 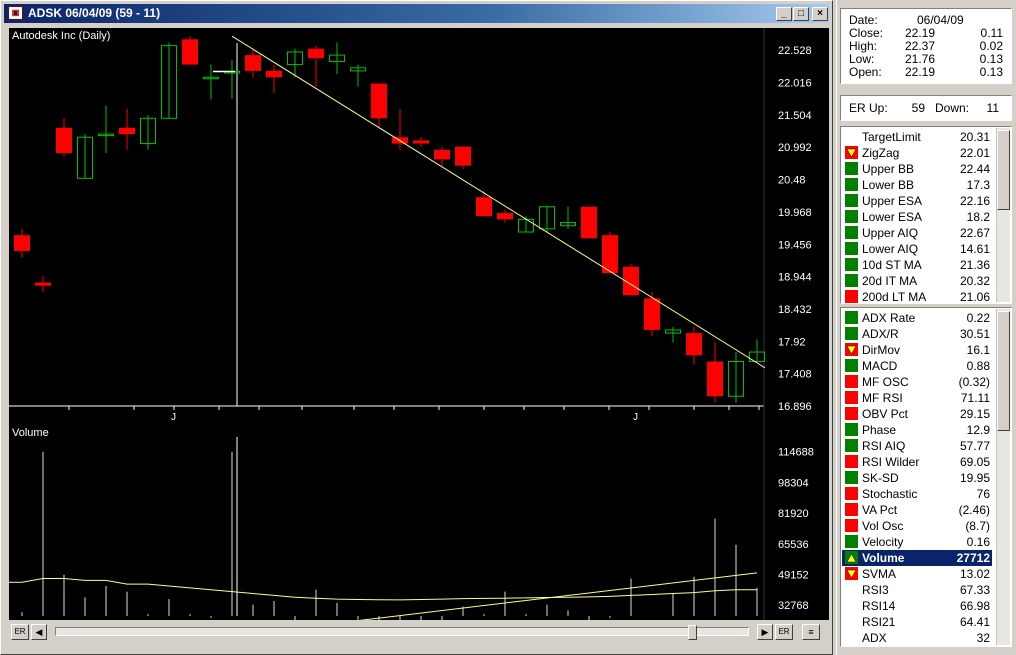 What do you see at coordinates (978, 318) in the screenshot?
I see `indicator-value: 0.22` at bounding box center [978, 318].